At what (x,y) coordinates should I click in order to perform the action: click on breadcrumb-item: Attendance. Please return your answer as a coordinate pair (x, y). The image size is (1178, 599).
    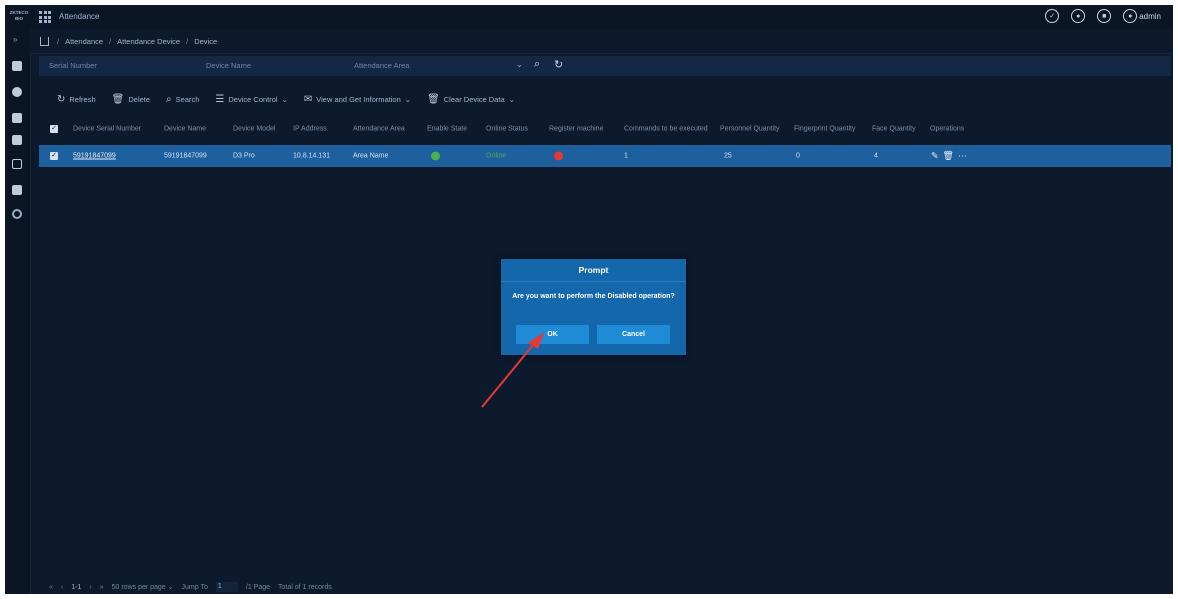
    Looking at the image, I should click on (84, 41).